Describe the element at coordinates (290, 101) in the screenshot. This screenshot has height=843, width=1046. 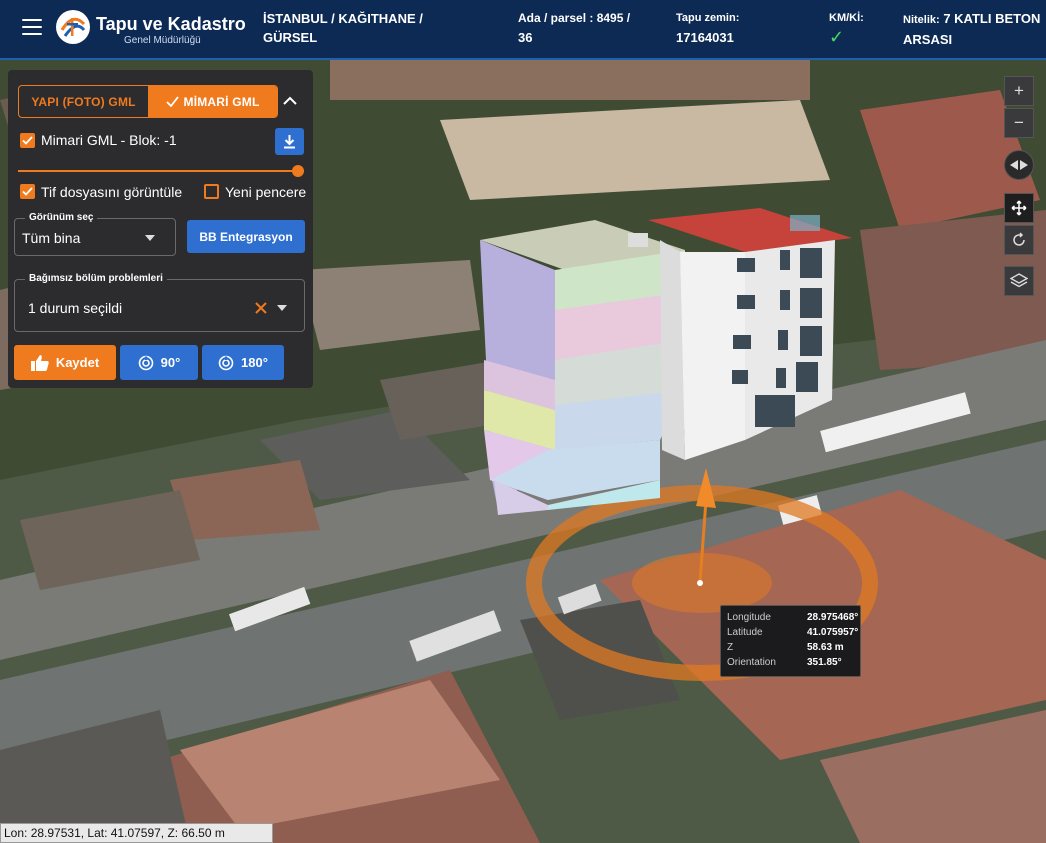
I see `collapse-chevron-icon` at that location.